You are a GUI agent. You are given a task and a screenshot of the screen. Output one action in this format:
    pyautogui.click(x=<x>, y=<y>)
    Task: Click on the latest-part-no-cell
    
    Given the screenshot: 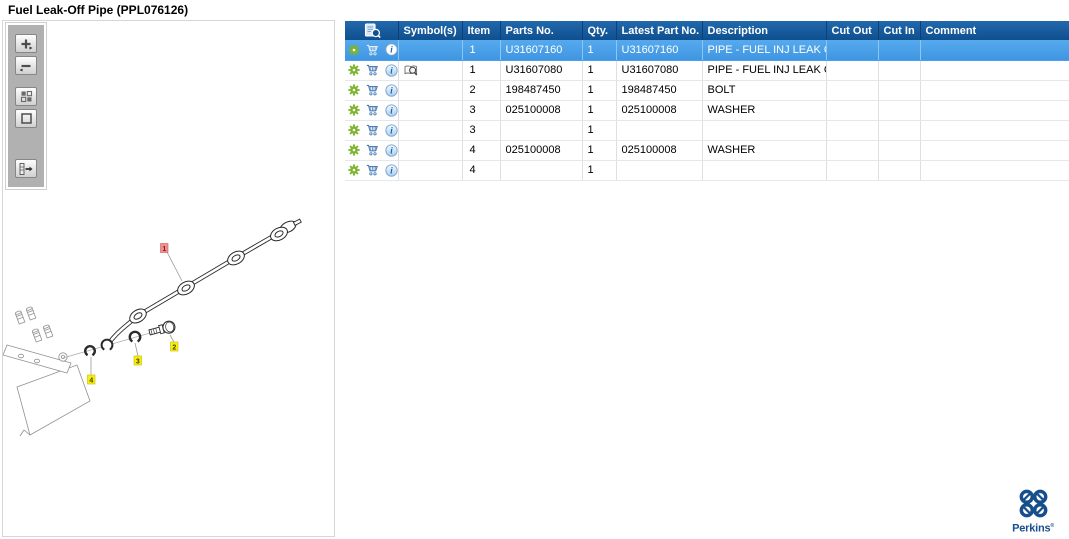 What is the action you would take?
    pyautogui.click(x=659, y=170)
    